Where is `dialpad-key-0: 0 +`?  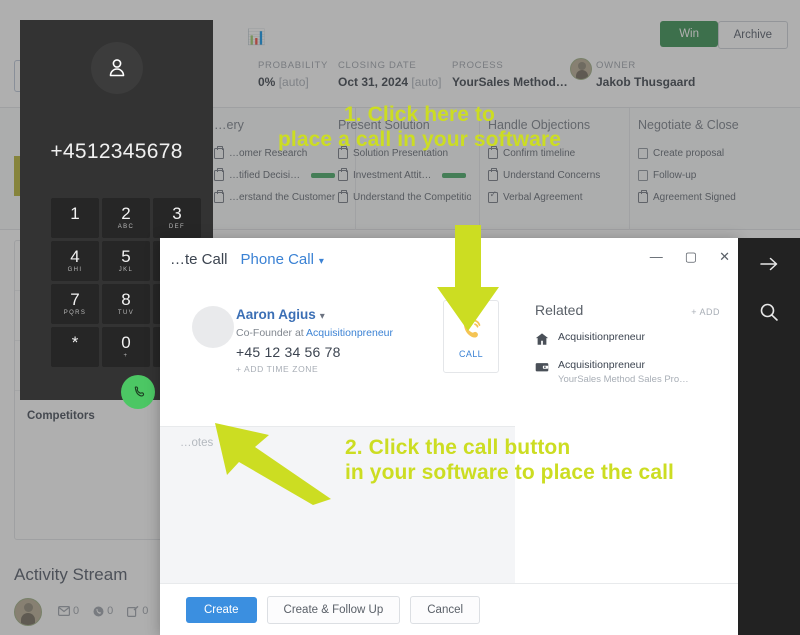
dialpad-key-0: 0 + is located at coordinates (126, 347).